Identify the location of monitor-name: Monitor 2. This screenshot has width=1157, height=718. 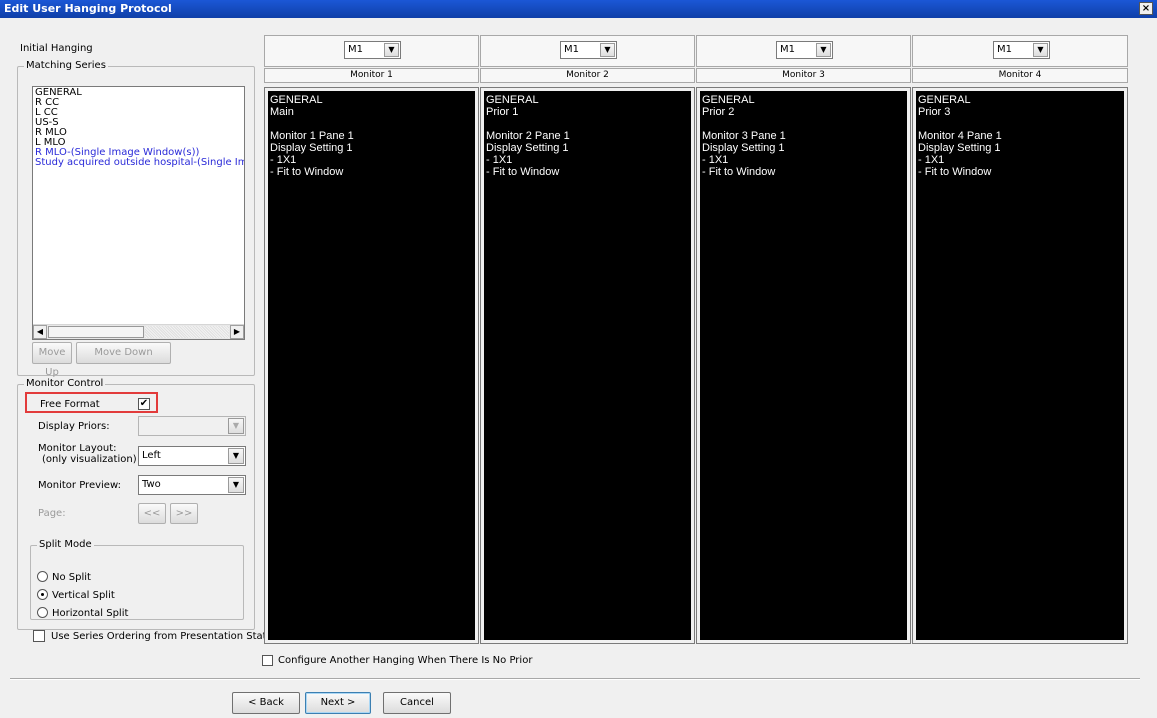
(587, 75).